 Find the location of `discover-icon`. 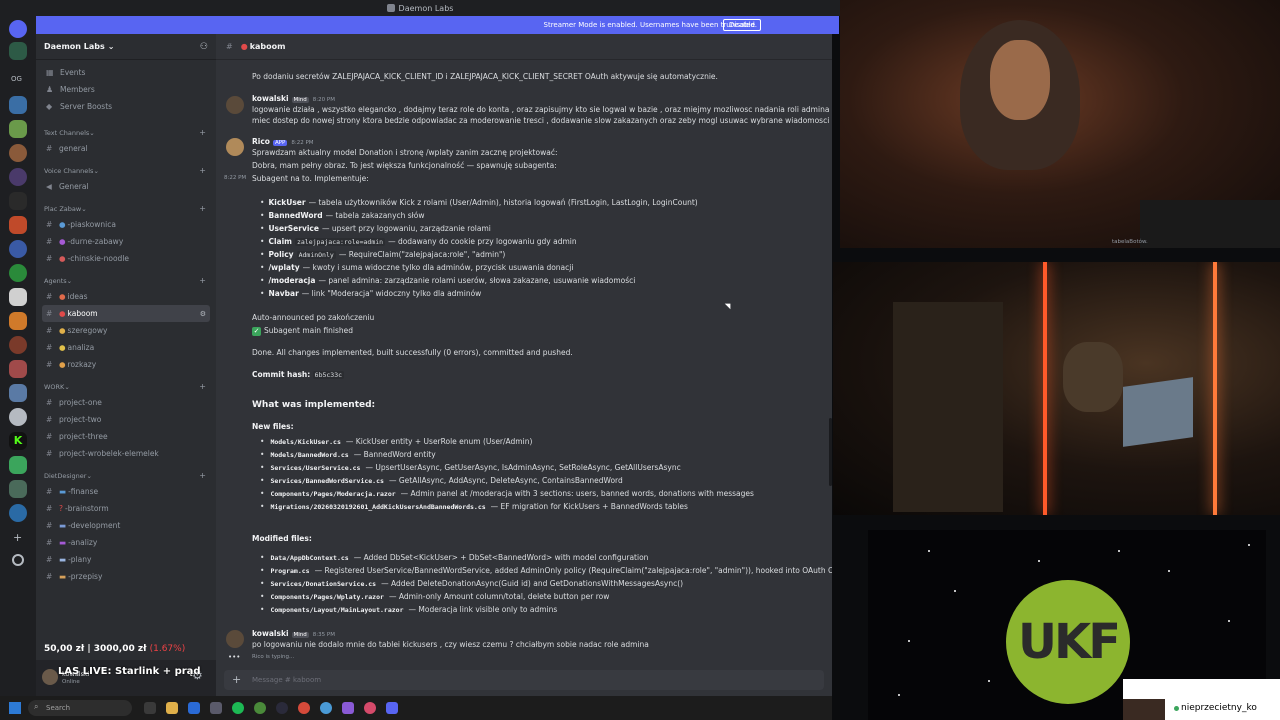

discover-icon is located at coordinates (18, 560).